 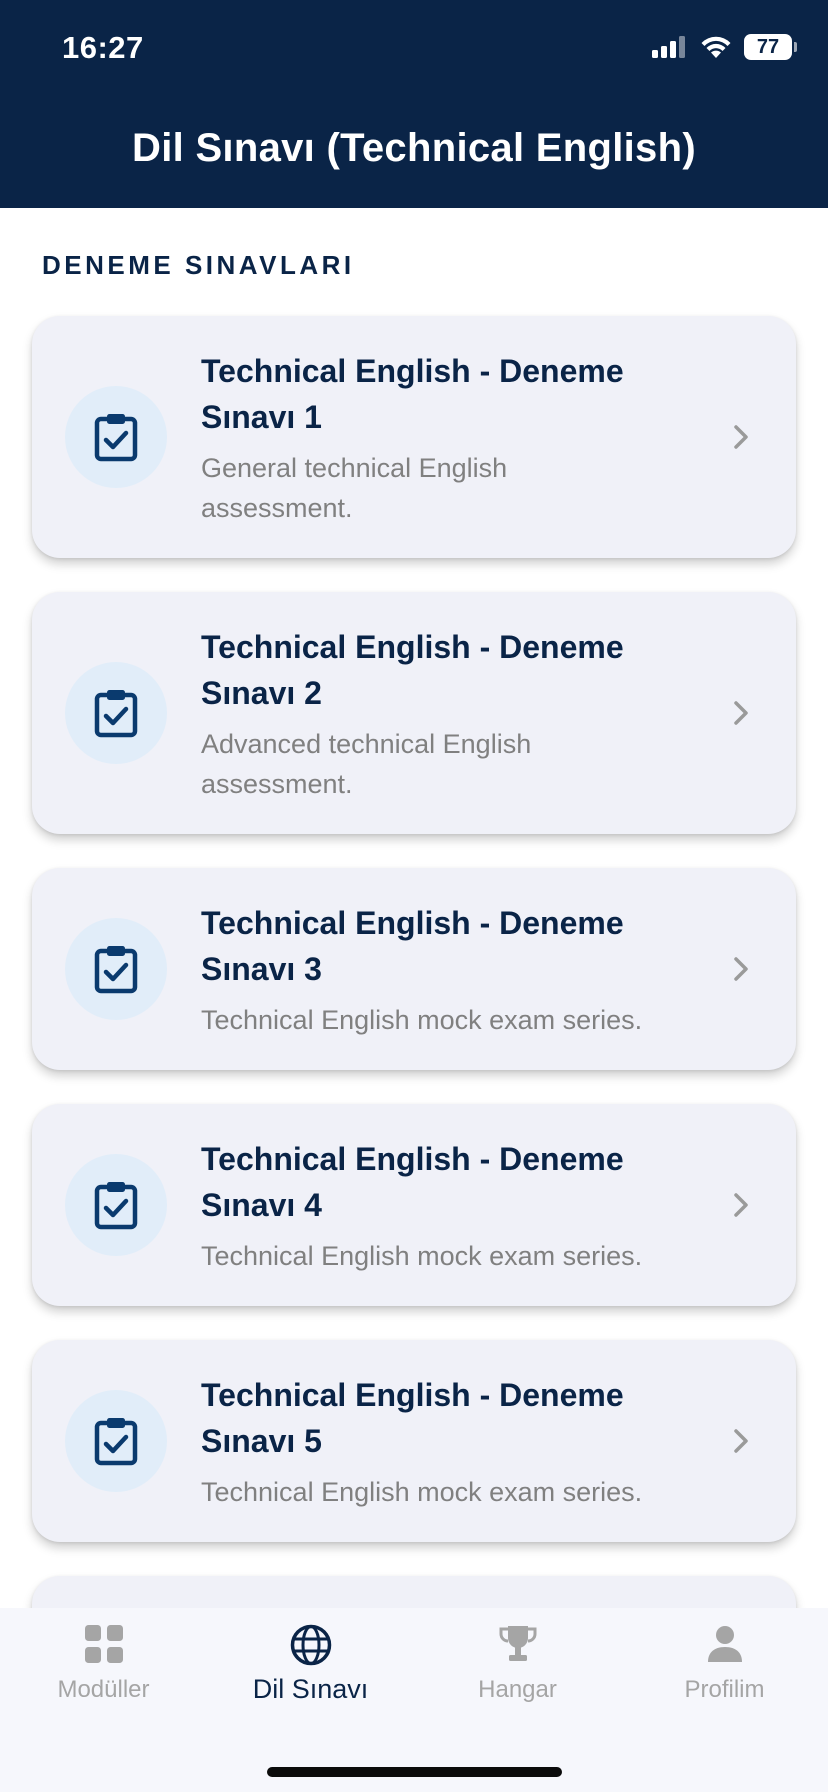 I want to click on tab-hangar: Hangar, so click(x=517, y=1679).